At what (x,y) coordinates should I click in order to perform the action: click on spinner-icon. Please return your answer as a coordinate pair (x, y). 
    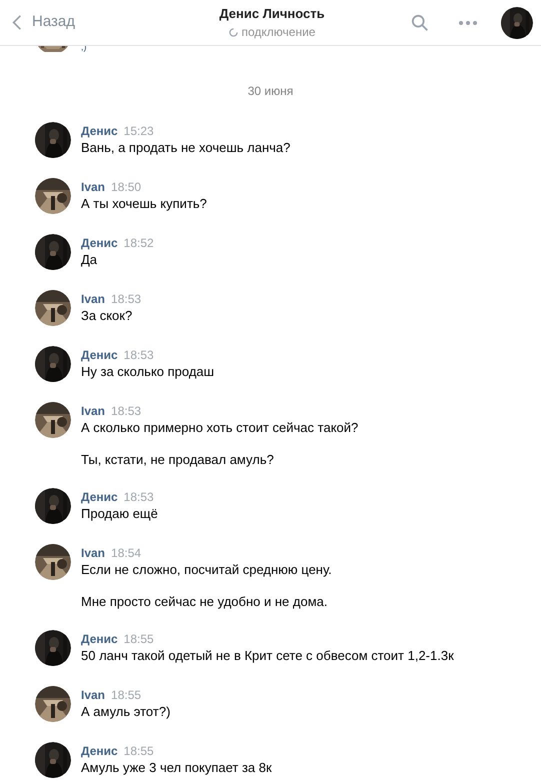
    Looking at the image, I should click on (233, 32).